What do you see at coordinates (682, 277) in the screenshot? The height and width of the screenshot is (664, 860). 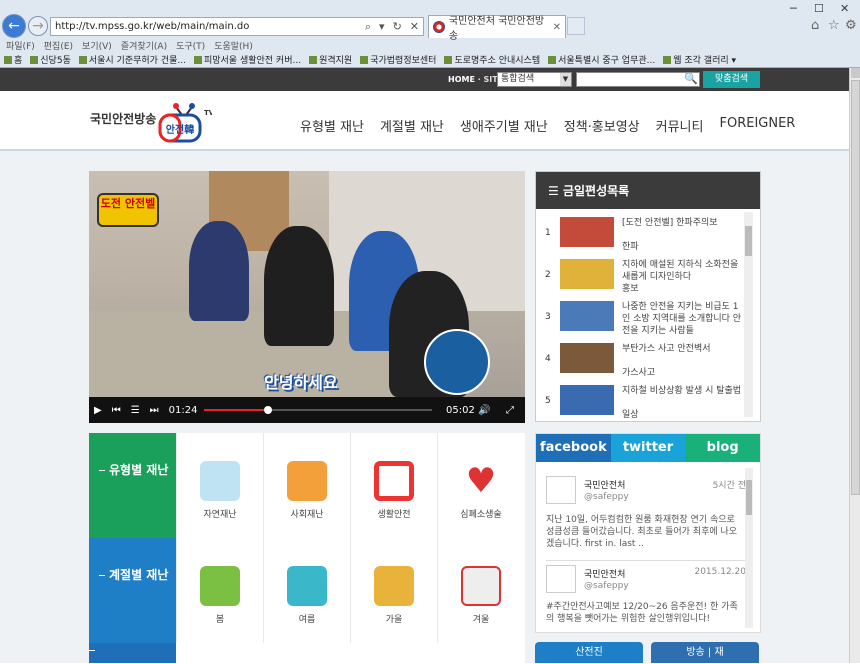 I see `schedule-item-text: 지하에 매설된 지하식 소화전을 새롭게 디자인하다 홍보` at bounding box center [682, 277].